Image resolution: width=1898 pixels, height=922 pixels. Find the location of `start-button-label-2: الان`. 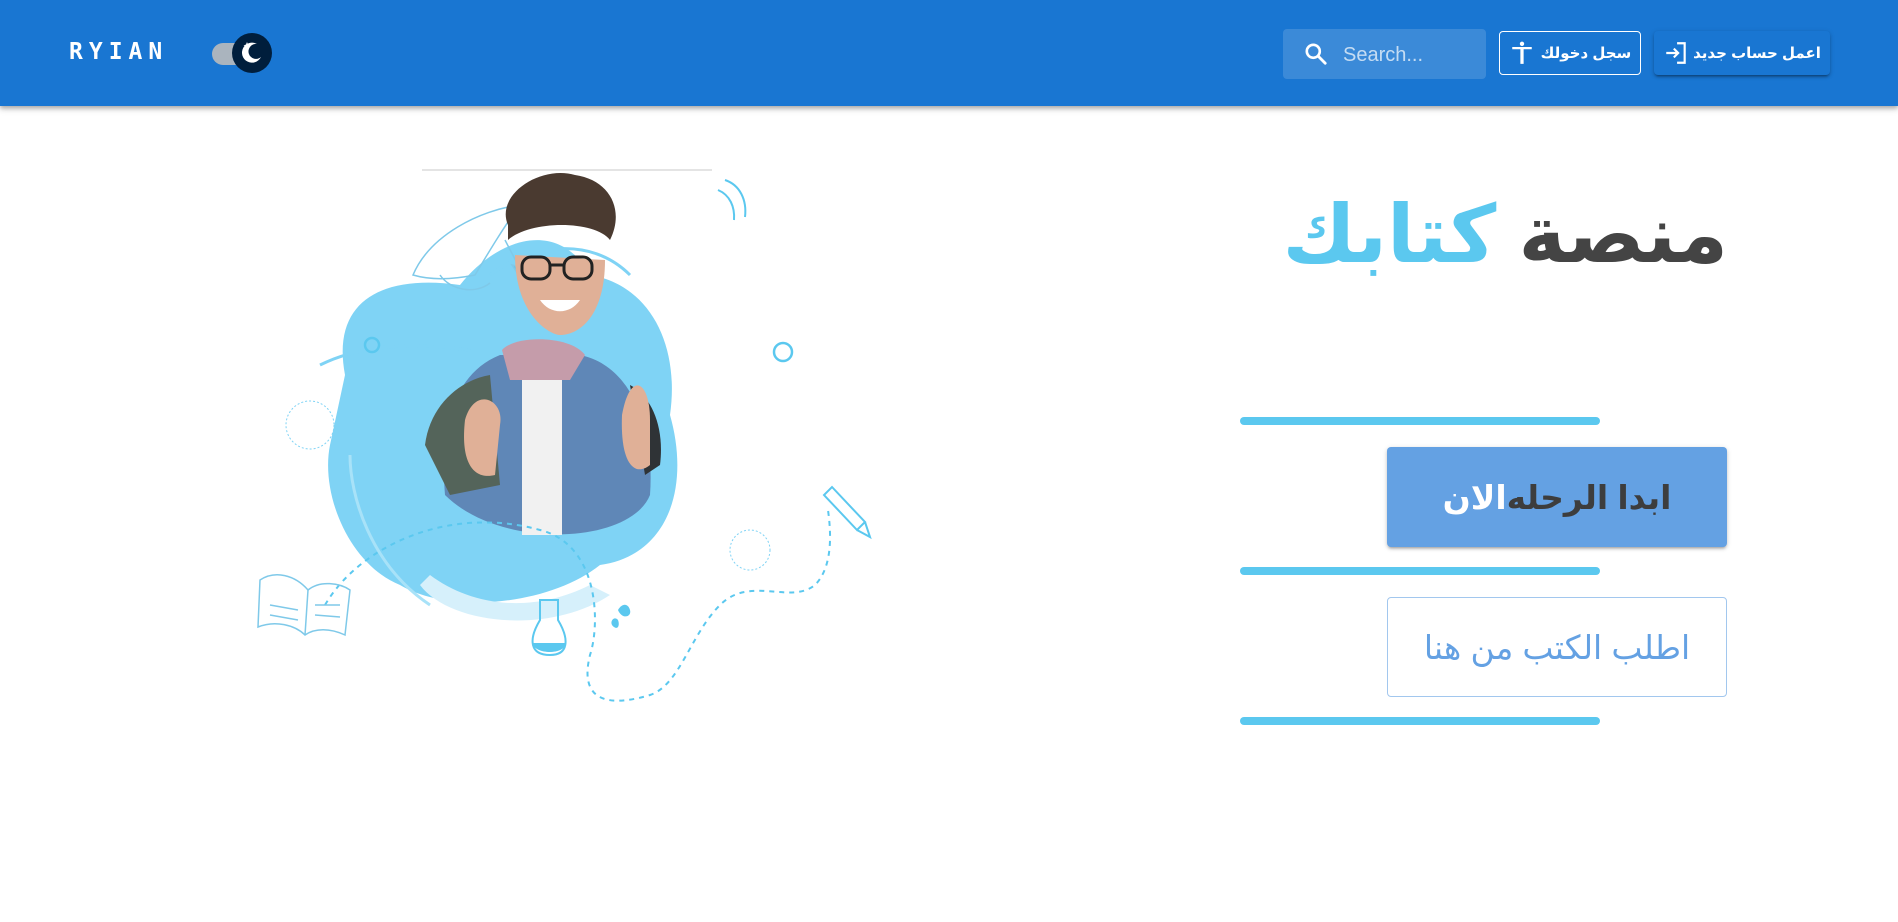

start-button-label-2: الان is located at coordinates (1474, 497).